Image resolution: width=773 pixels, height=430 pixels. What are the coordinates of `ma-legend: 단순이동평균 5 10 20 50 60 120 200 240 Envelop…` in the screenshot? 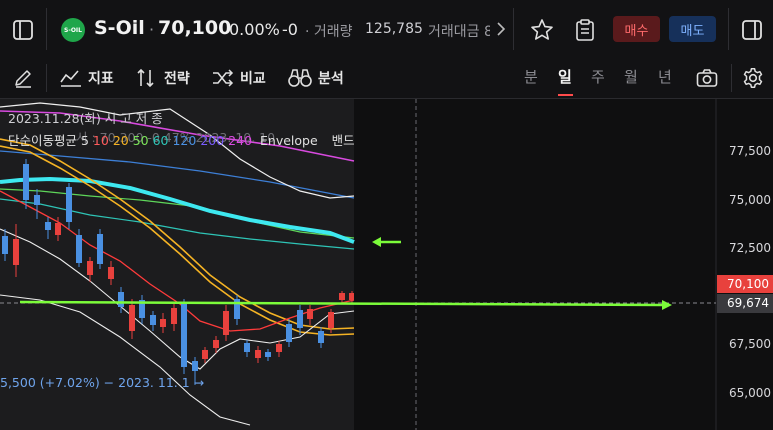 It's located at (181, 139).